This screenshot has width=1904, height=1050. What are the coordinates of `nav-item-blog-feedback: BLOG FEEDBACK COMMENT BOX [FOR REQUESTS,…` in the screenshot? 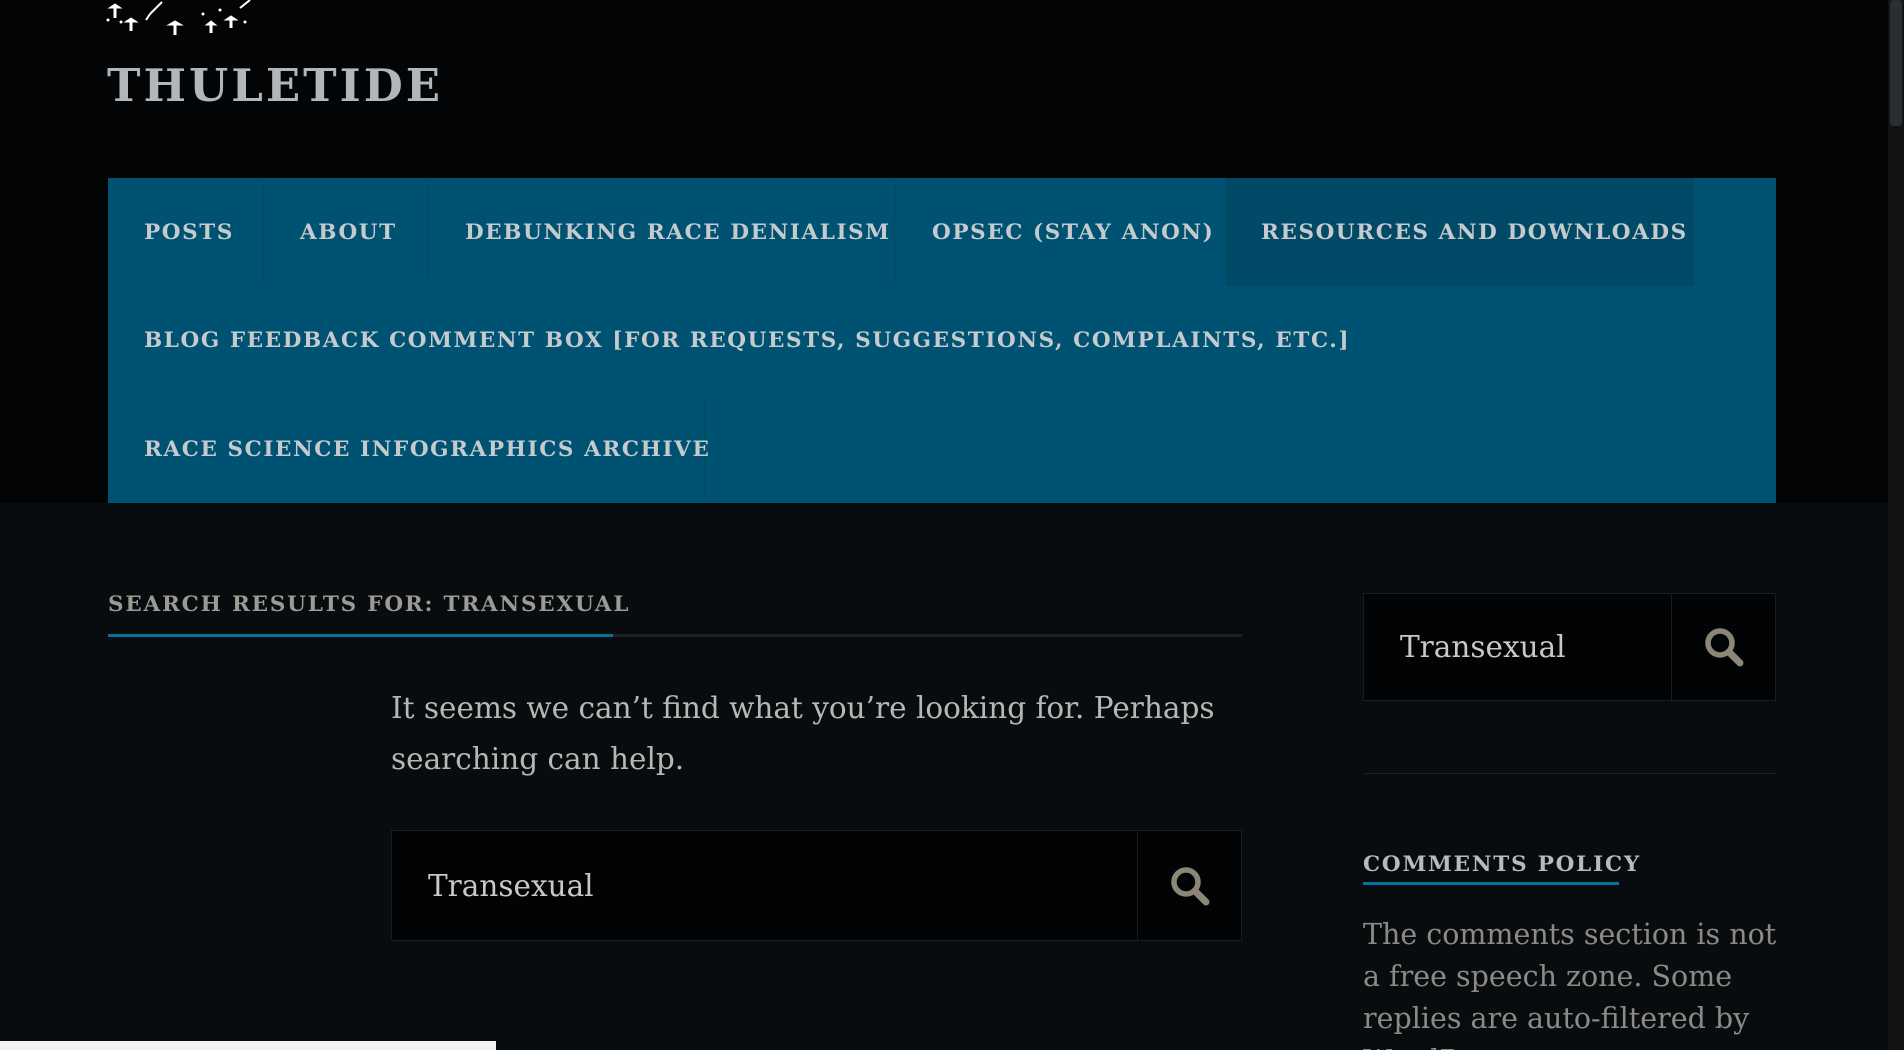 It's located at (728, 340).